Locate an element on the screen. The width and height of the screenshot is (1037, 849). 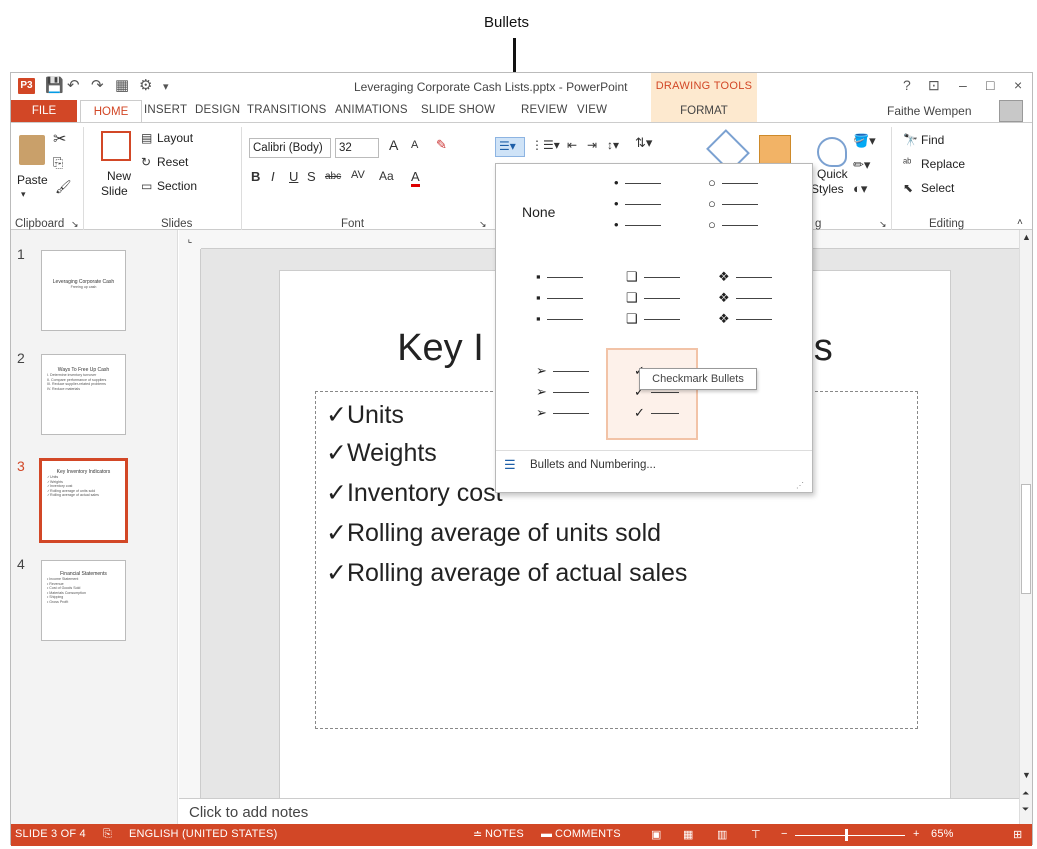
bold-icon: B is located at coordinates (255, 176).